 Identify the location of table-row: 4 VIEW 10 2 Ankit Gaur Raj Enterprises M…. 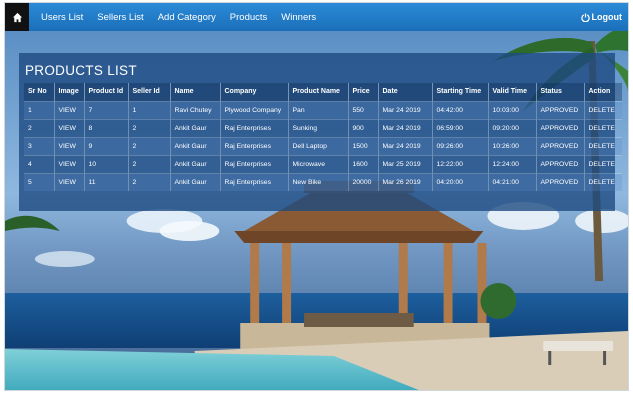
(323, 163).